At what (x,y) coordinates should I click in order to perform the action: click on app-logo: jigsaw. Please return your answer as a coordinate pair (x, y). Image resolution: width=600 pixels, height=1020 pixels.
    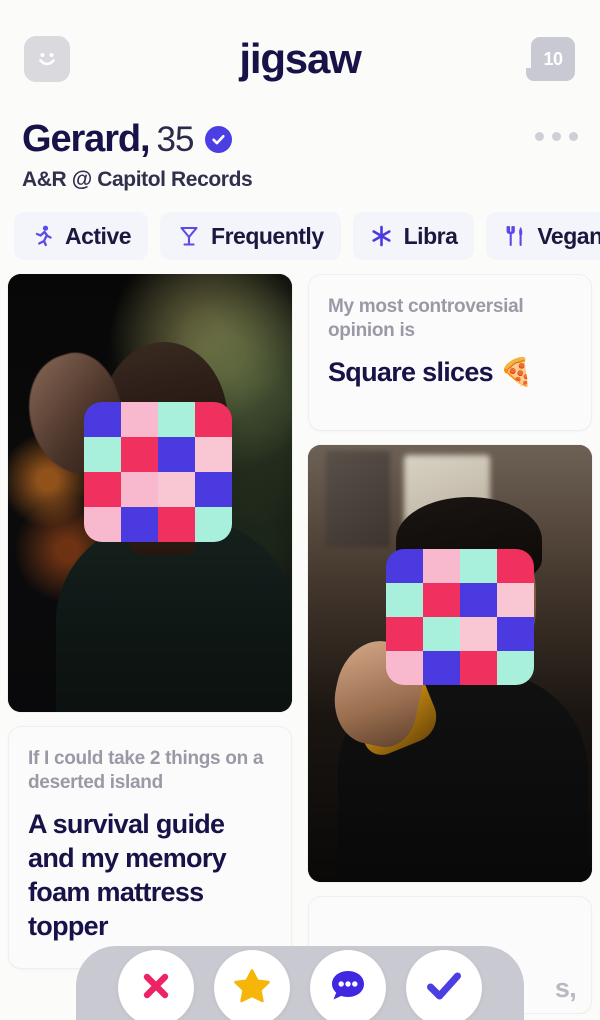
    Looking at the image, I should click on (300, 58).